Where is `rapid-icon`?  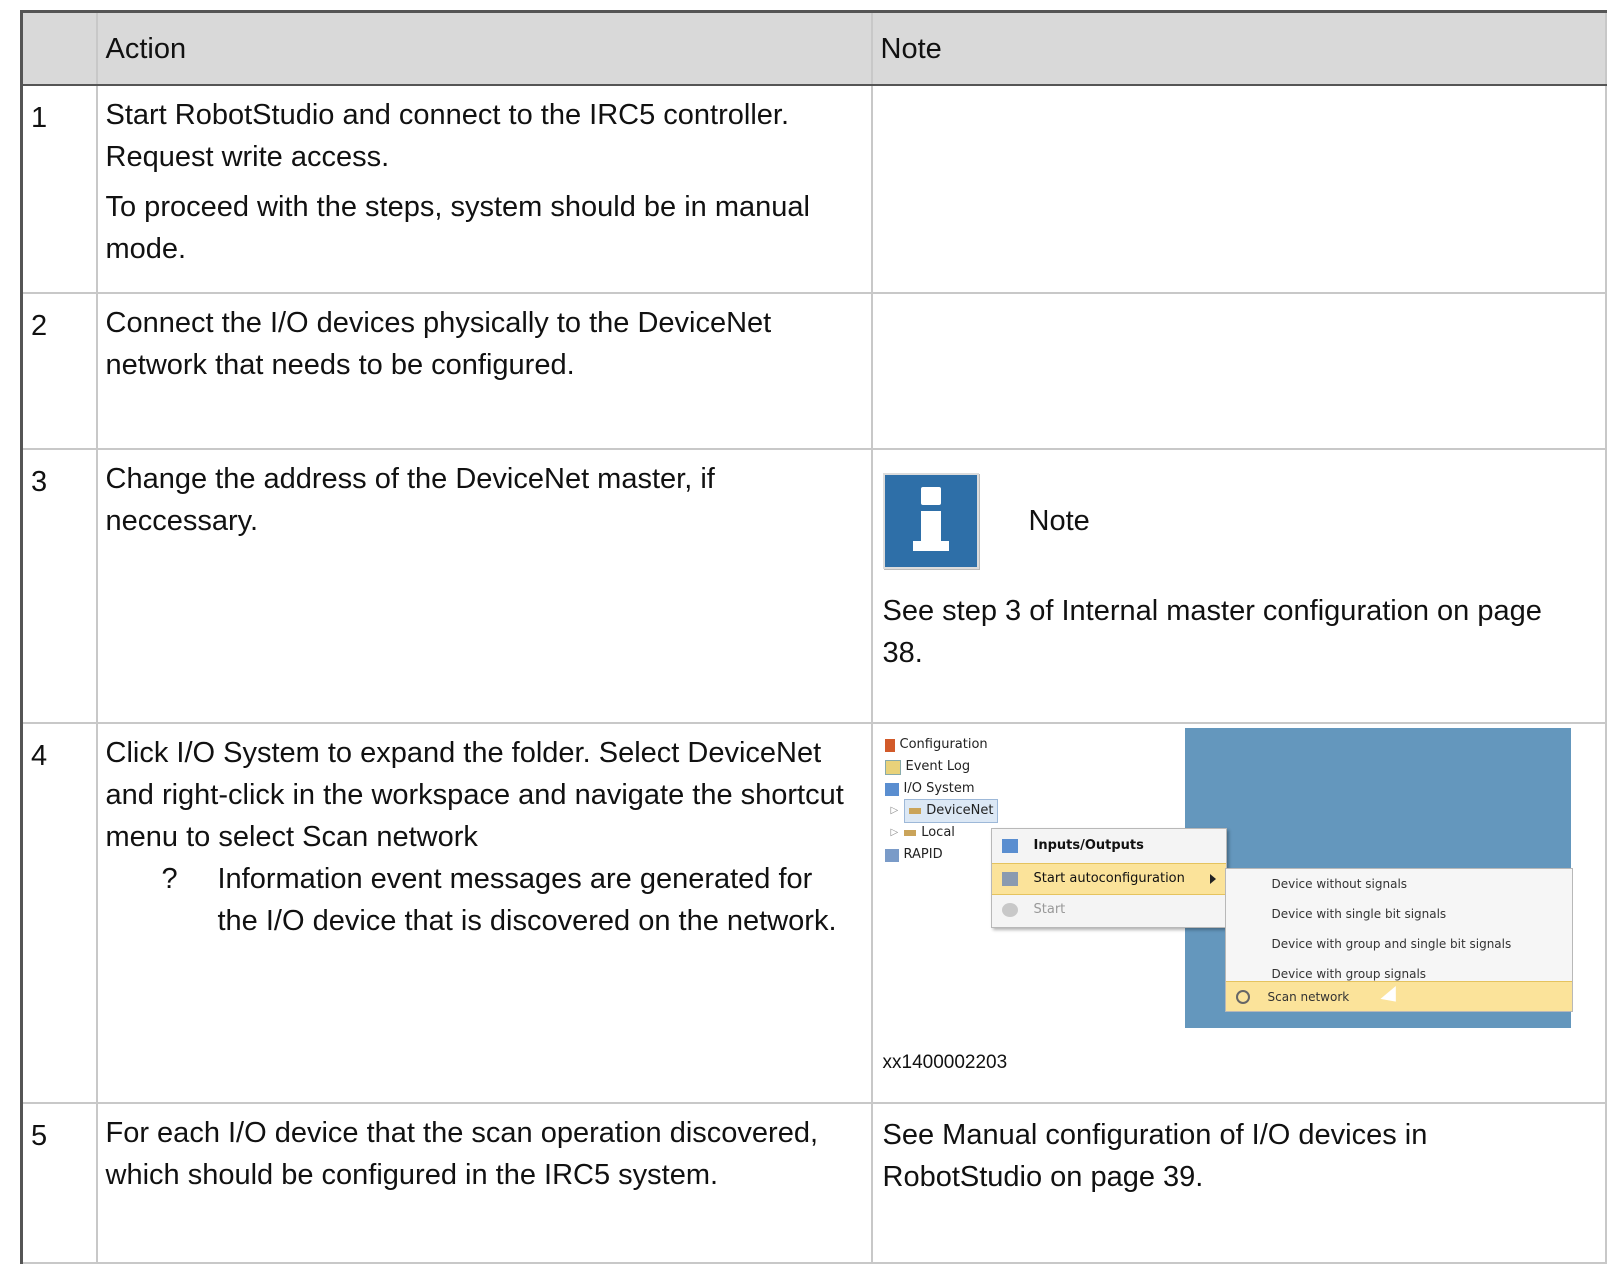
rapid-icon is located at coordinates (891, 855).